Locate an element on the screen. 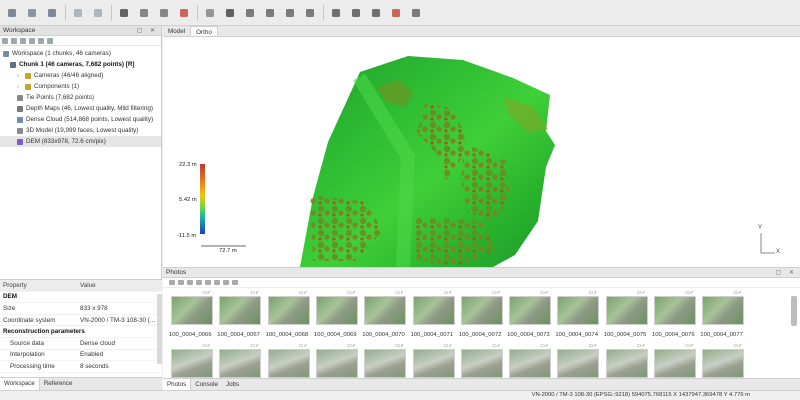 This screenshot has width=800, height=400. add-chunk-icon is located at coordinates (5, 40).